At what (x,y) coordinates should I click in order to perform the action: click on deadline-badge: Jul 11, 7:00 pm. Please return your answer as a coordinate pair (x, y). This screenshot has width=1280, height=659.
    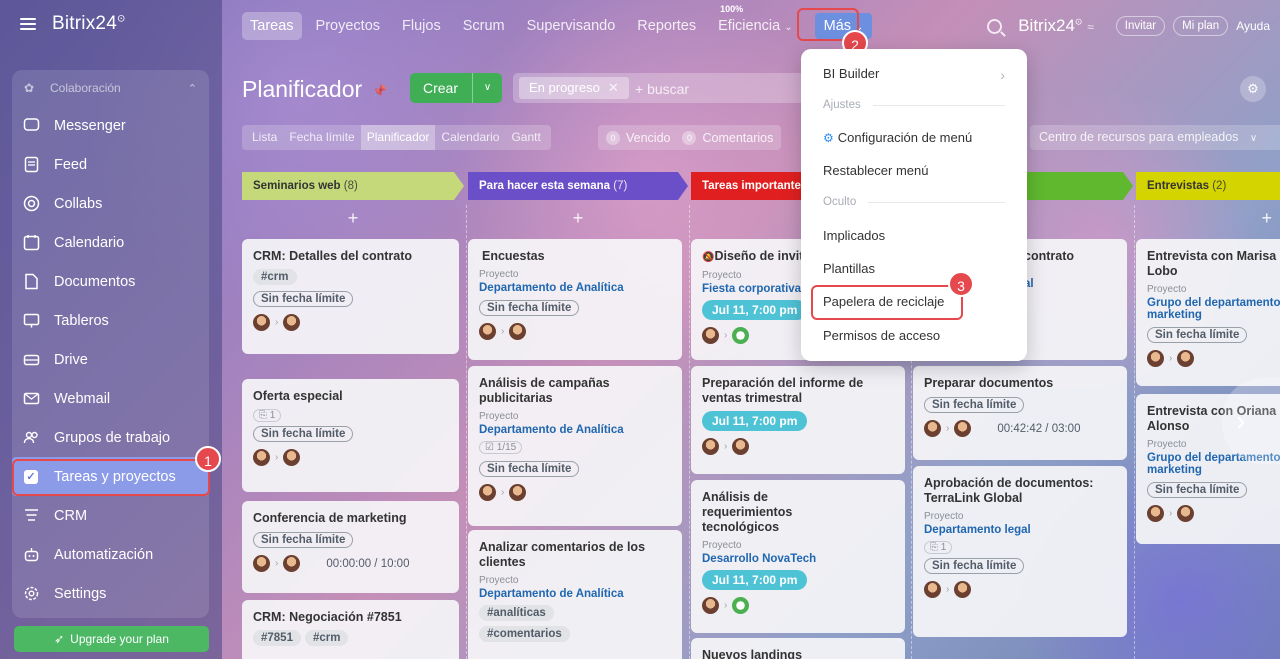
    Looking at the image, I should click on (755, 310).